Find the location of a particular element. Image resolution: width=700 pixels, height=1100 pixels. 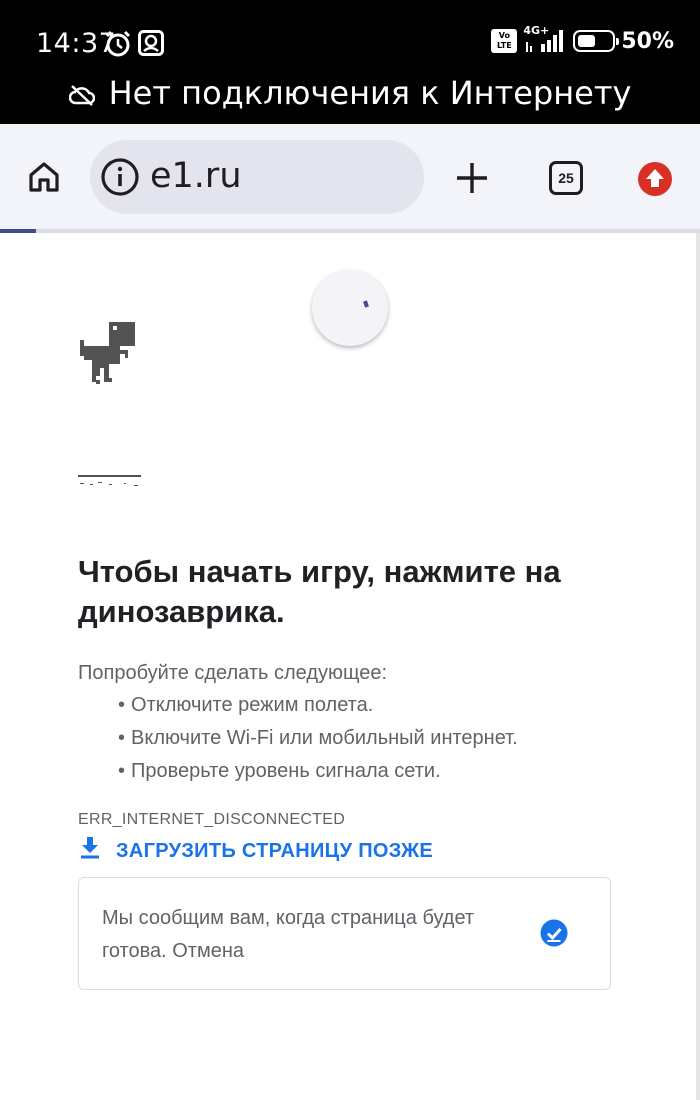

offline-banner: Нет подключения к Интернету is located at coordinates (350, 94).